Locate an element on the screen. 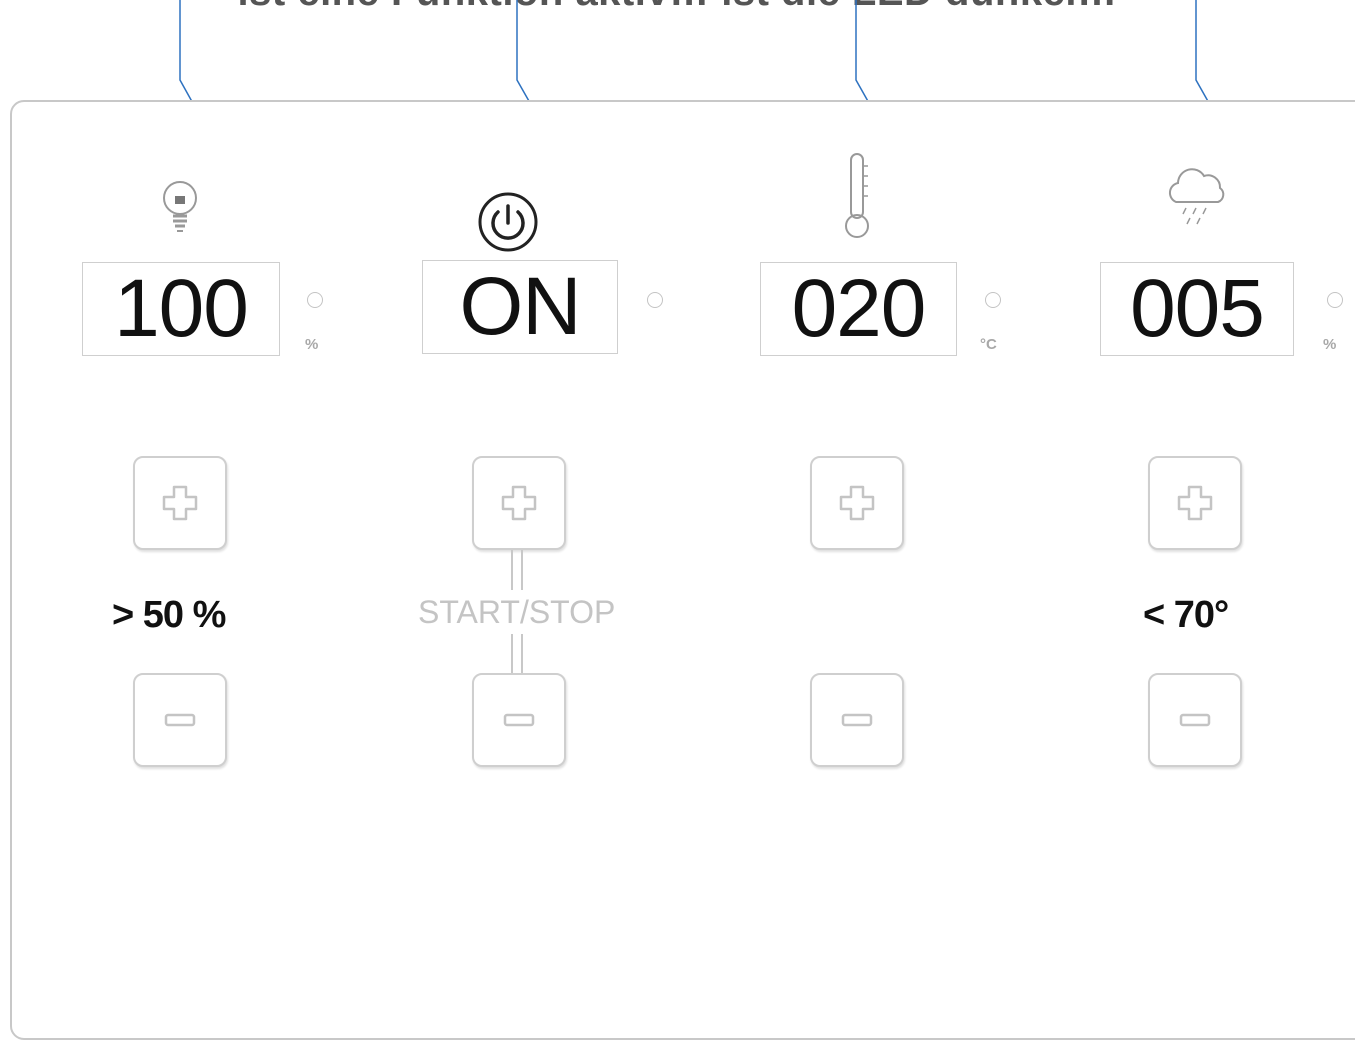  display-channel-2: ON is located at coordinates (520, 307).